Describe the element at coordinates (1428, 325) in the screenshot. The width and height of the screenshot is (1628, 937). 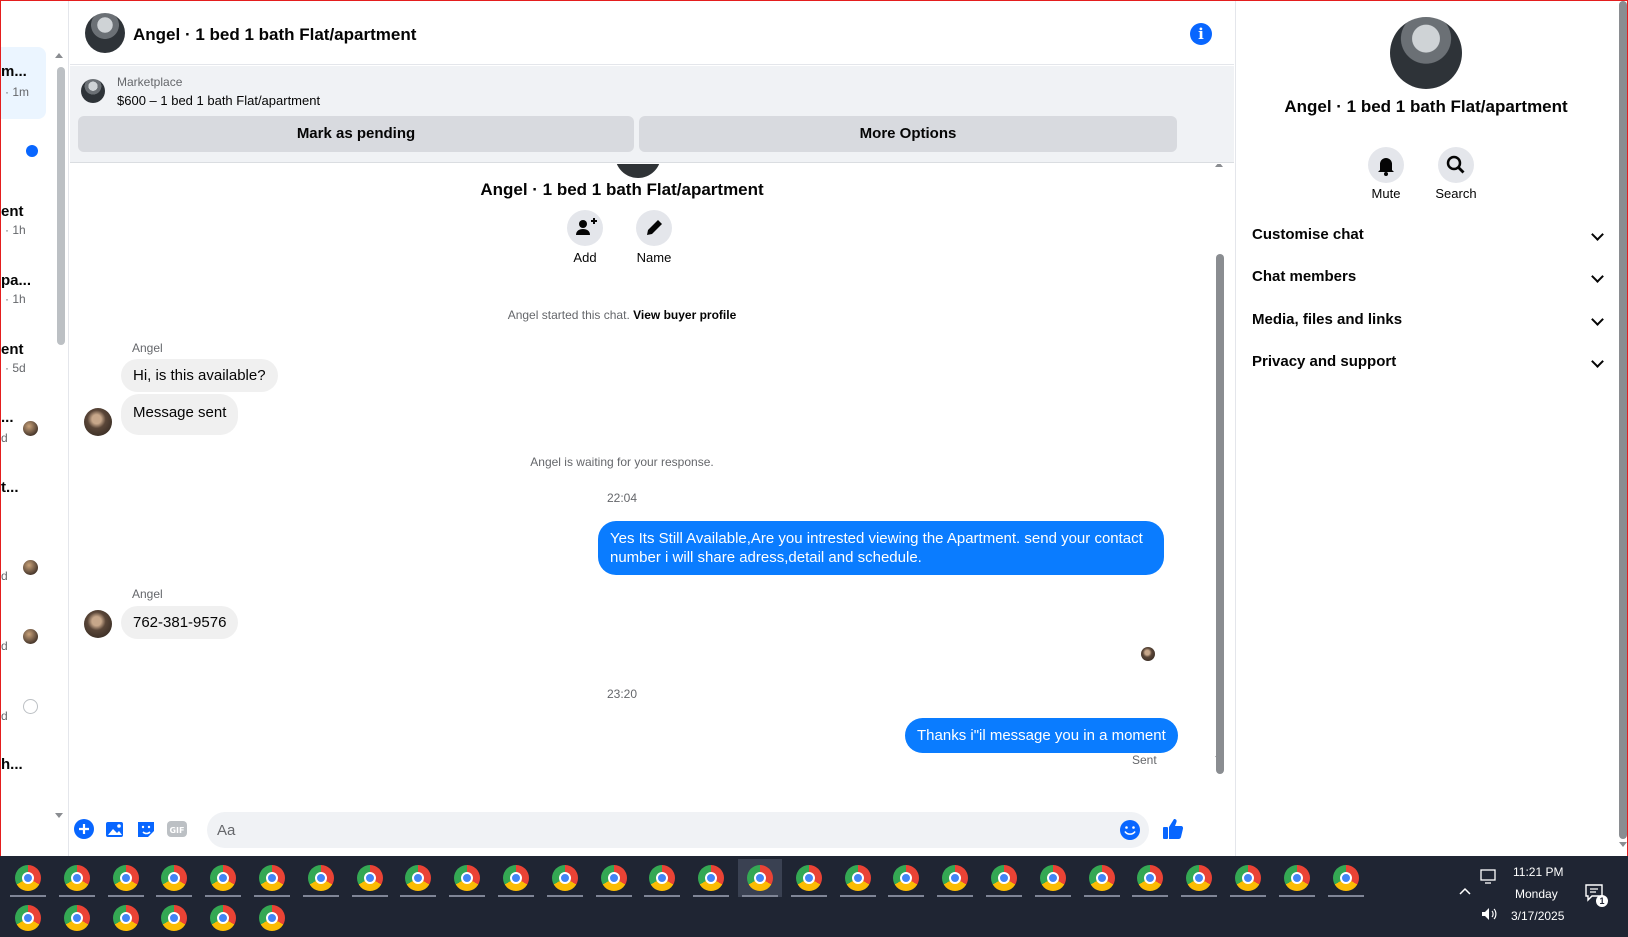
I see `media-files-links-section: Media, files and links` at that location.